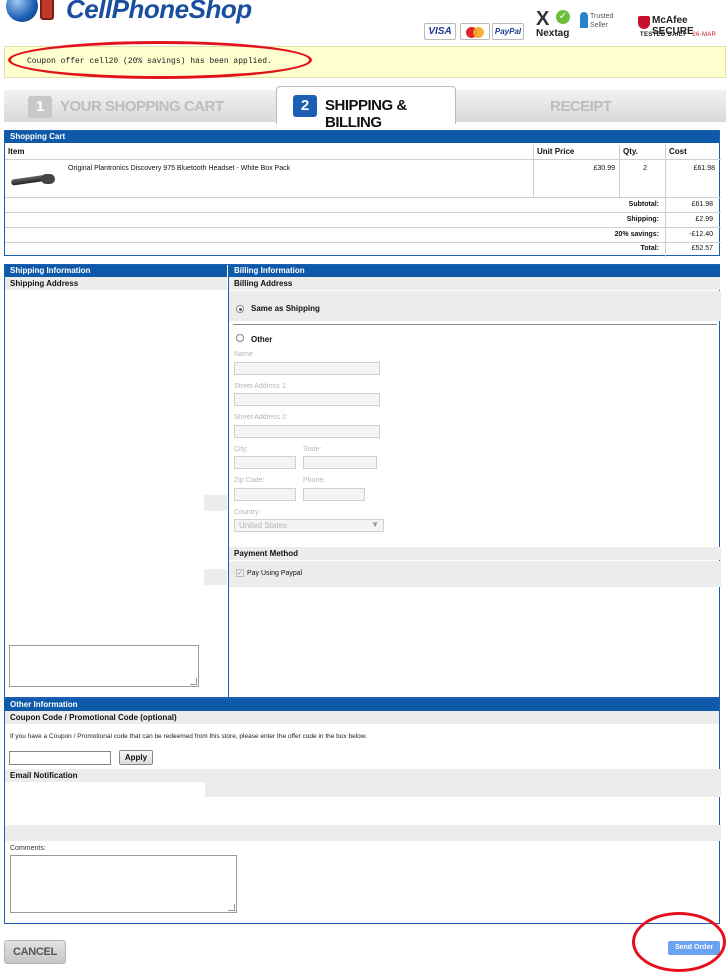 Image resolution: width=728 pixels, height=975 pixels. What do you see at coordinates (645, 168) in the screenshot?
I see `quantity: 2` at bounding box center [645, 168].